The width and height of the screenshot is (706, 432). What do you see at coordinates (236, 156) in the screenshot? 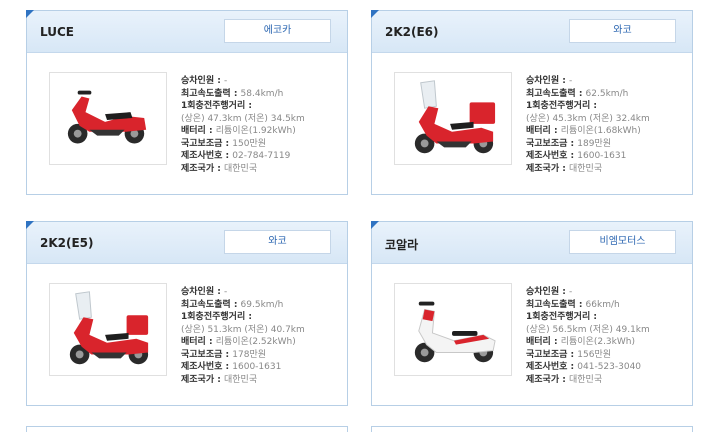
I see `spec-contact: 제조사번호 : 02-784-7119` at bounding box center [236, 156].